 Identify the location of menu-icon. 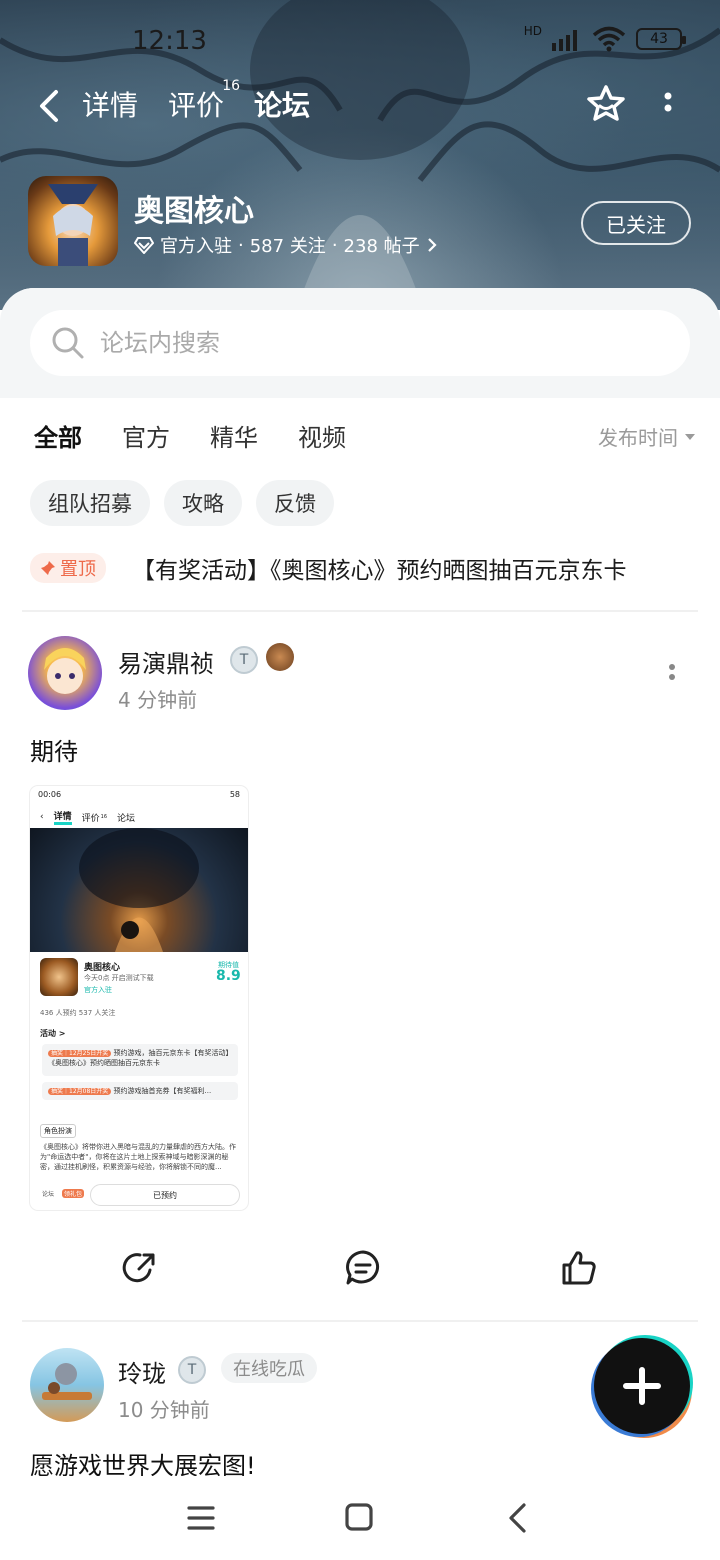
(201, 1518).